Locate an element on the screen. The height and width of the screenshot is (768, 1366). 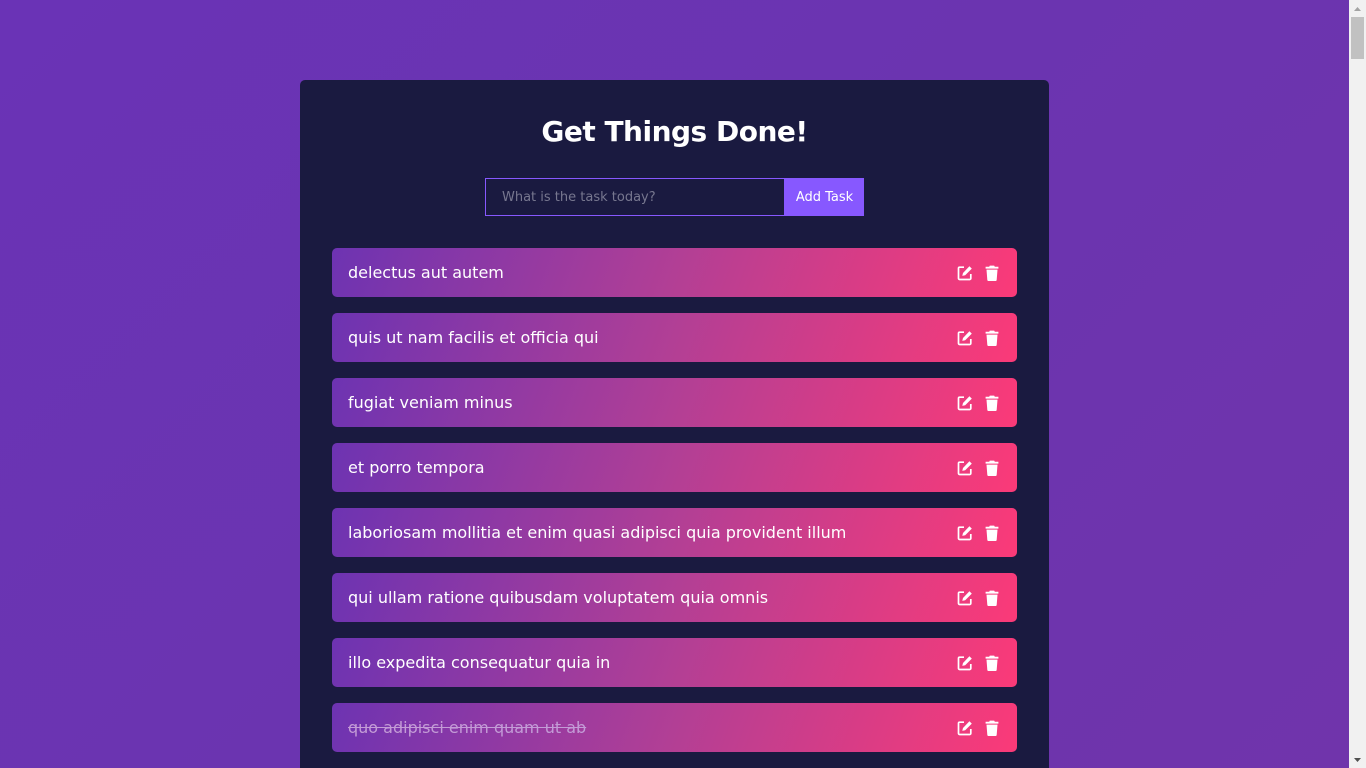
vertical-scrollbar is located at coordinates (1357, 384).